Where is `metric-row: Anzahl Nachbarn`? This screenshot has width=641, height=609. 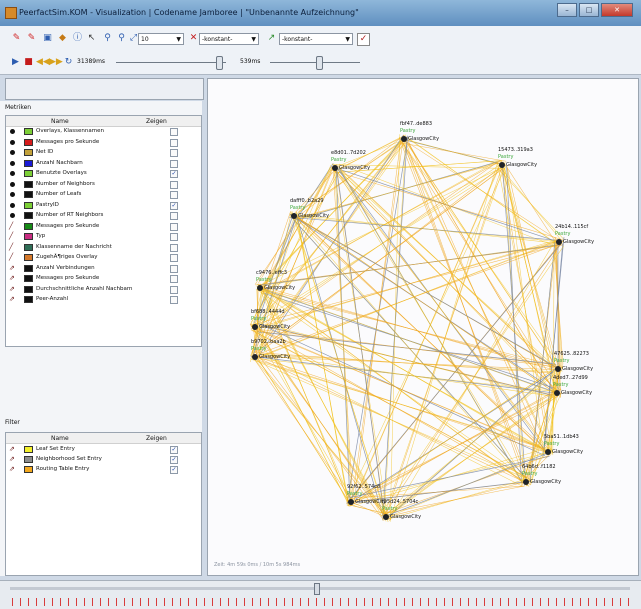 metric-row: Anzahl Nachbarn is located at coordinates (103, 163).